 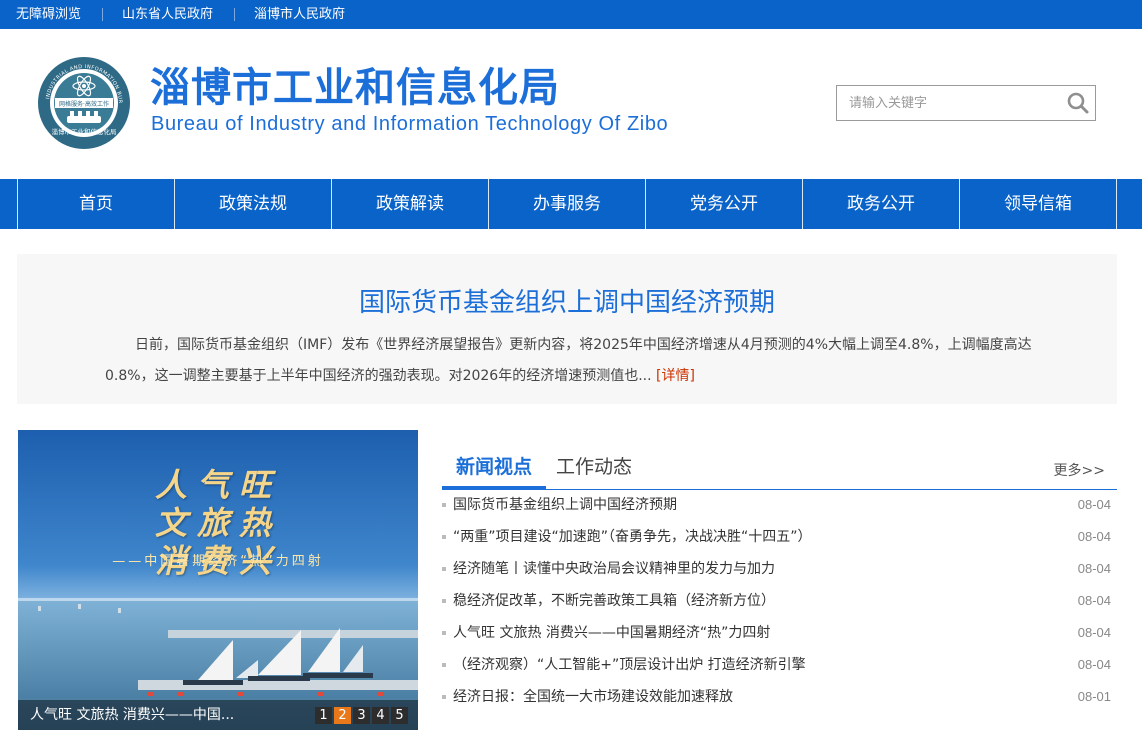 I want to click on list-item: 经济随笔丨读懂中央政治局会议精神里的发力与加力 08-04, so click(x=779, y=569).